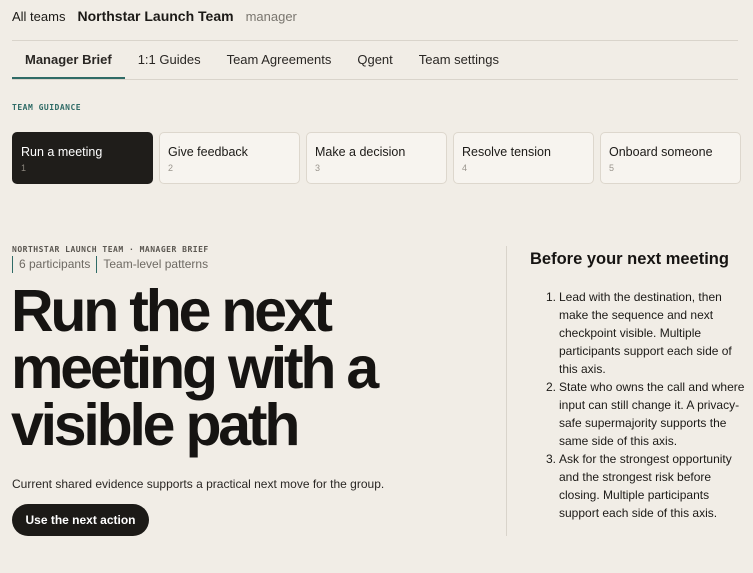  What do you see at coordinates (47, 107) in the screenshot?
I see `section-label: TEAM GUIDANCE` at bounding box center [47, 107].